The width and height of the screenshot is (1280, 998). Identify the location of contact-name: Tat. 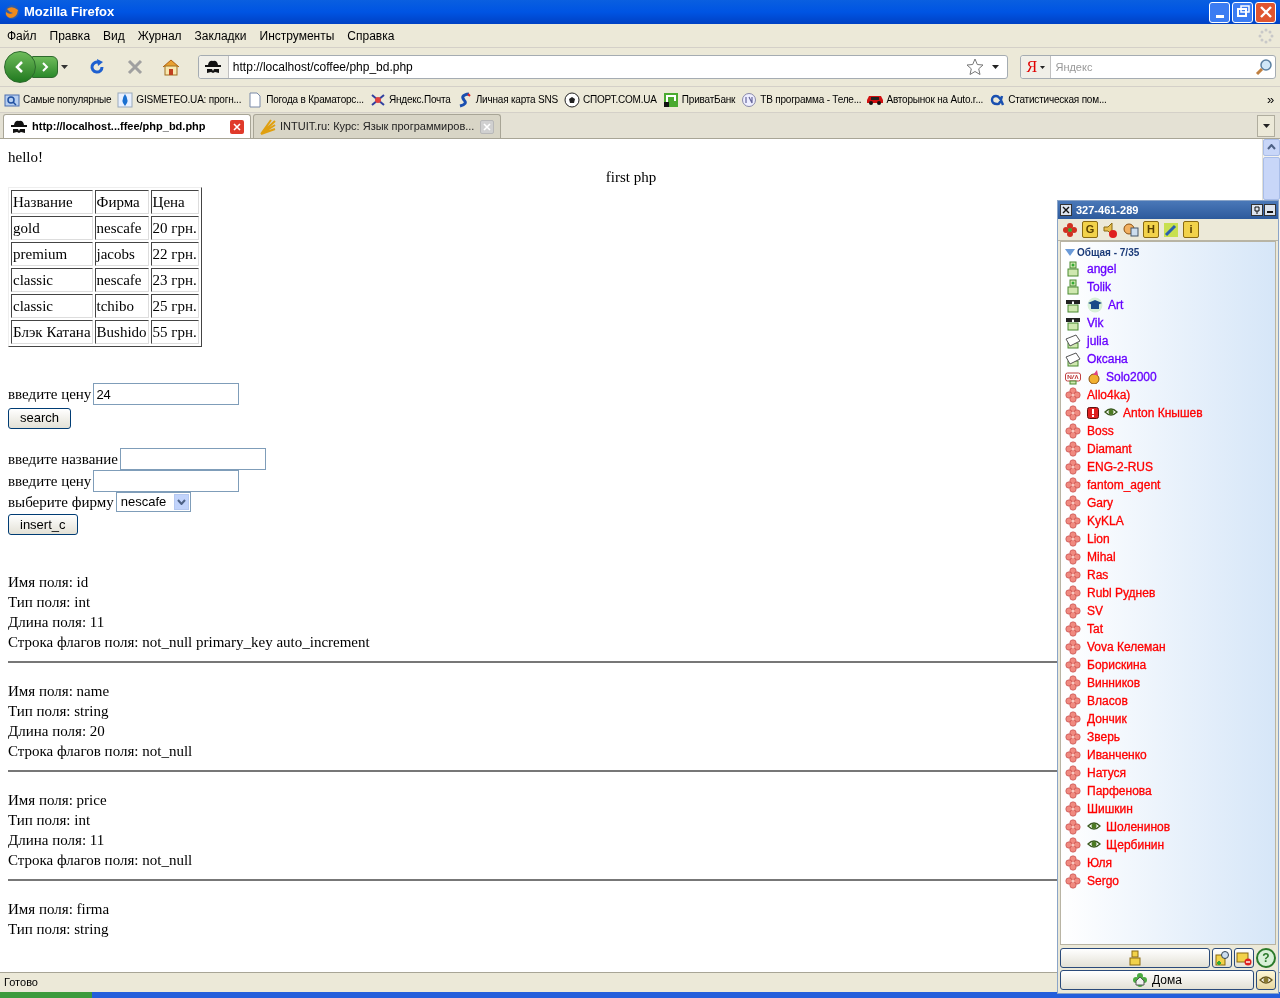
(1095, 629).